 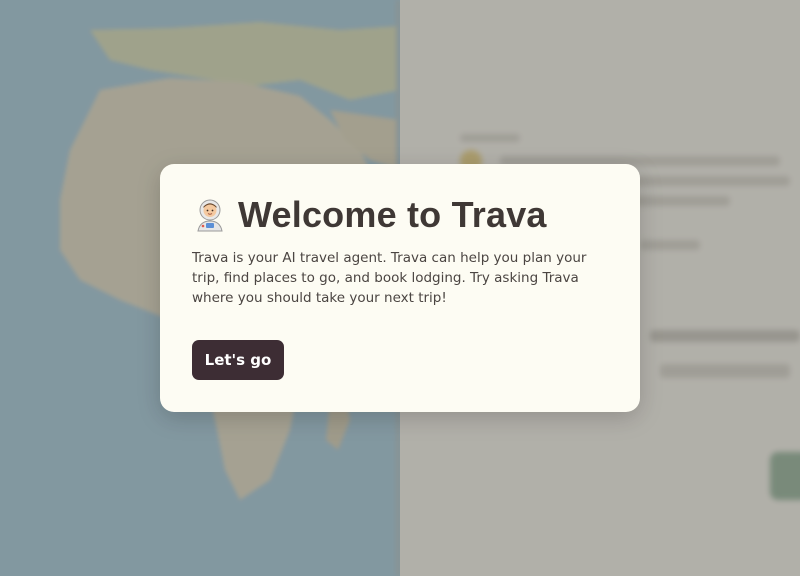 I want to click on modal-title: Welcome to Trava, so click(x=400, y=215).